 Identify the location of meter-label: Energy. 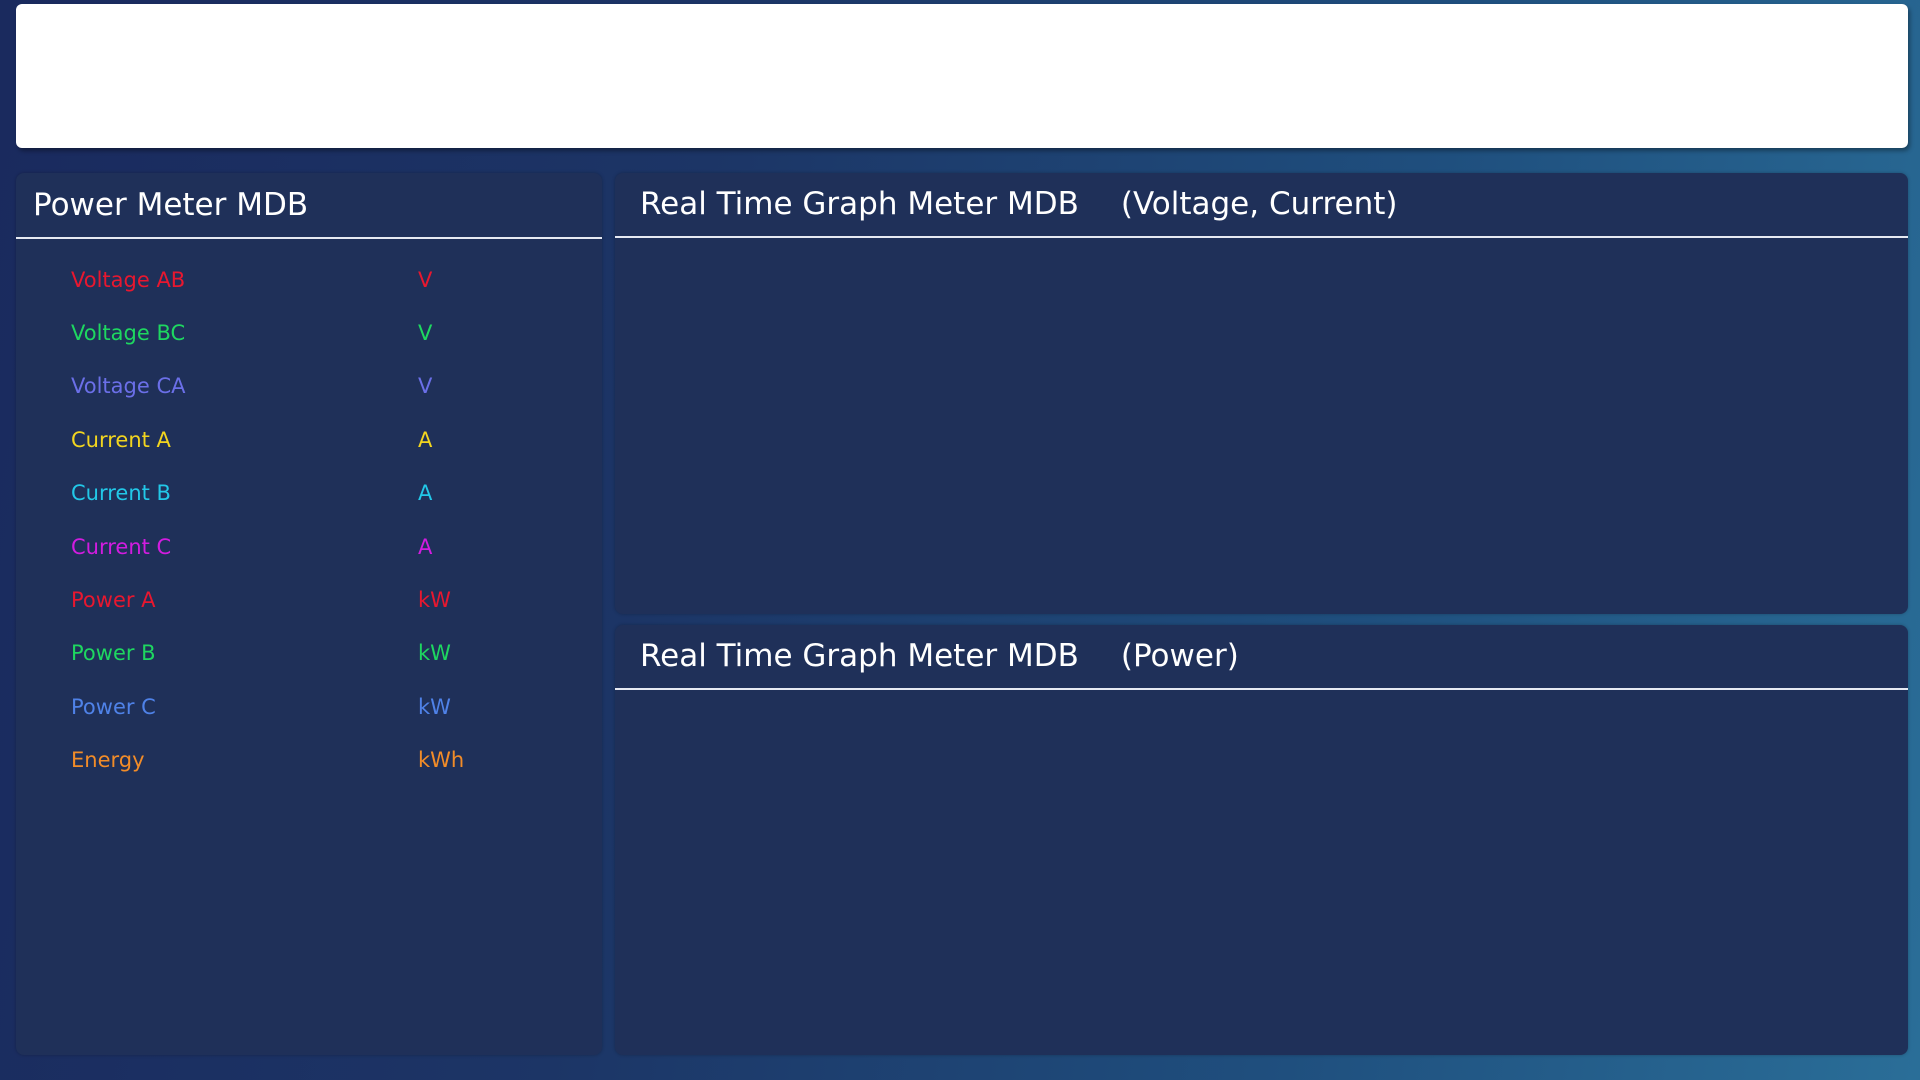
(108, 760).